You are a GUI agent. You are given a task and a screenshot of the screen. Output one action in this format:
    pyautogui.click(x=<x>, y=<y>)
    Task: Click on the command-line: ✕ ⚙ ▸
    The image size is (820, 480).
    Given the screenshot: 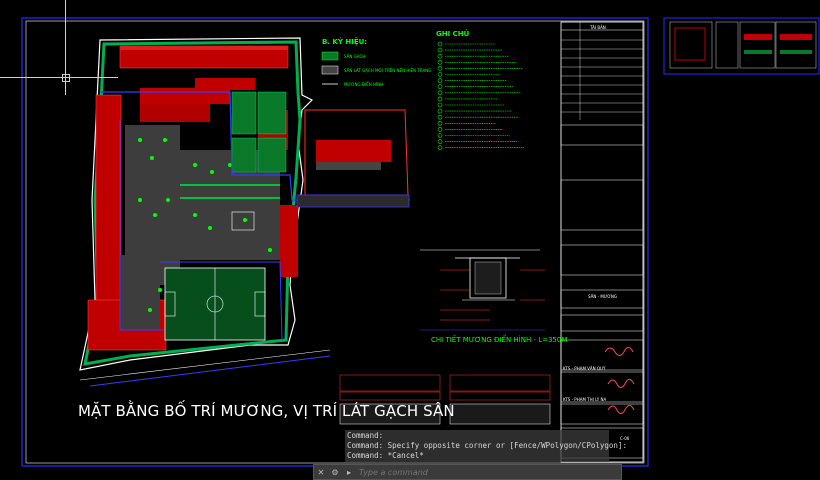 What is the action you would take?
    pyautogui.click(x=467, y=472)
    